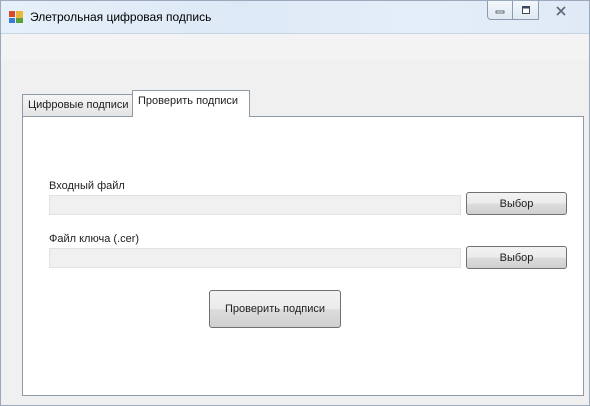 This screenshot has height=406, width=590. What do you see at coordinates (94, 239) in the screenshot?
I see `key-file-label: Файл ключа (.cer)` at bounding box center [94, 239].